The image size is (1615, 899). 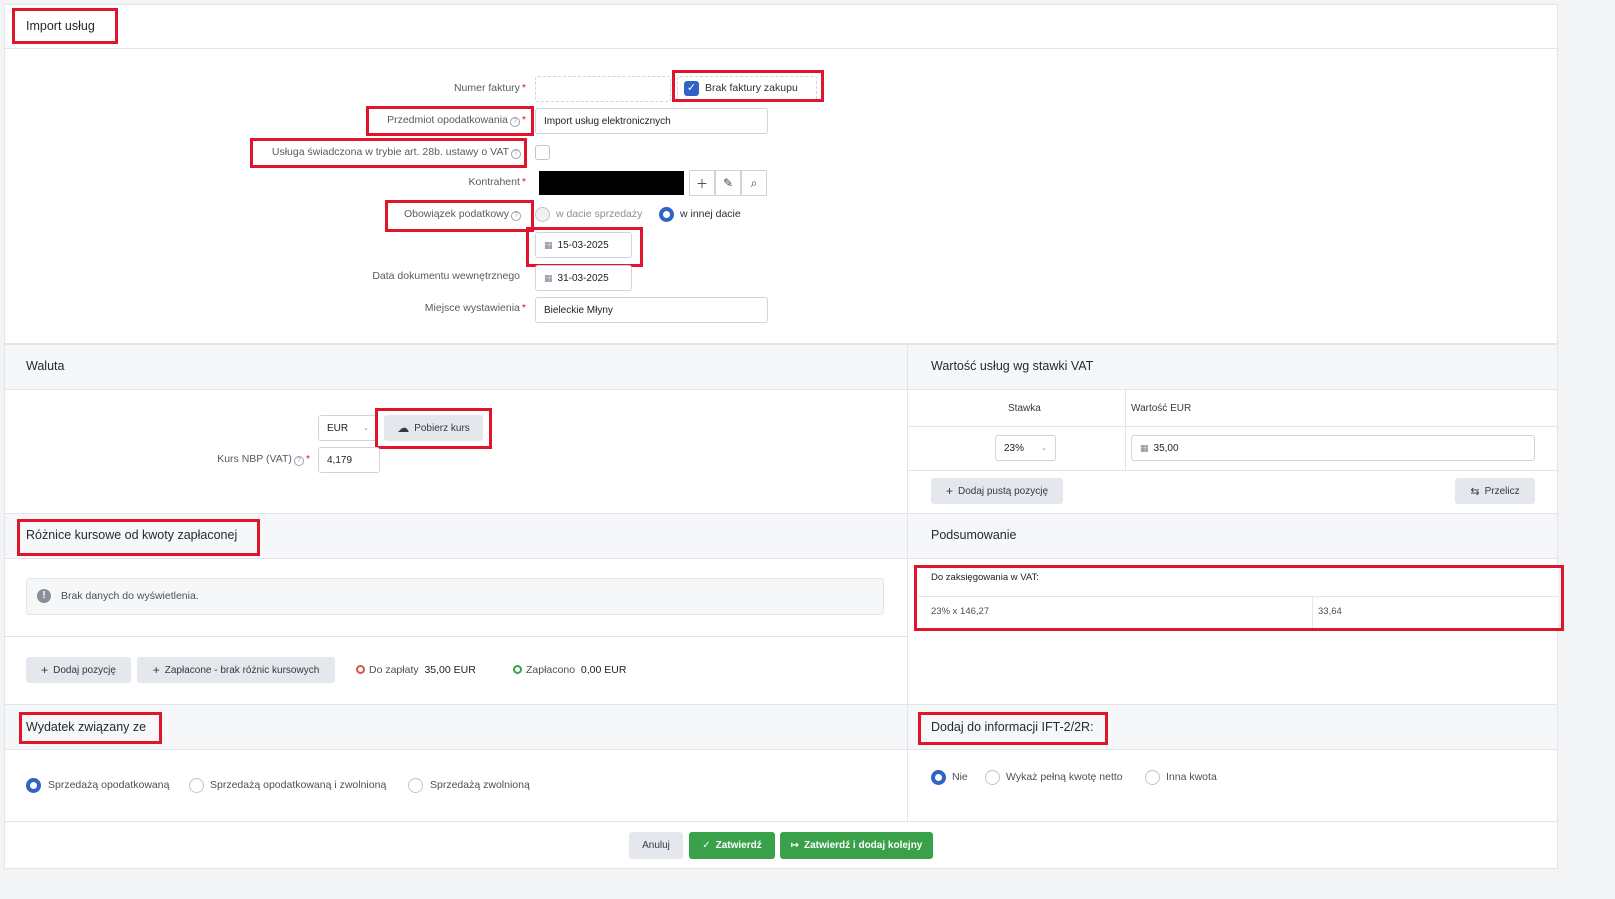 What do you see at coordinates (702, 183) in the screenshot?
I see `add-contractor-button: ＋` at bounding box center [702, 183].